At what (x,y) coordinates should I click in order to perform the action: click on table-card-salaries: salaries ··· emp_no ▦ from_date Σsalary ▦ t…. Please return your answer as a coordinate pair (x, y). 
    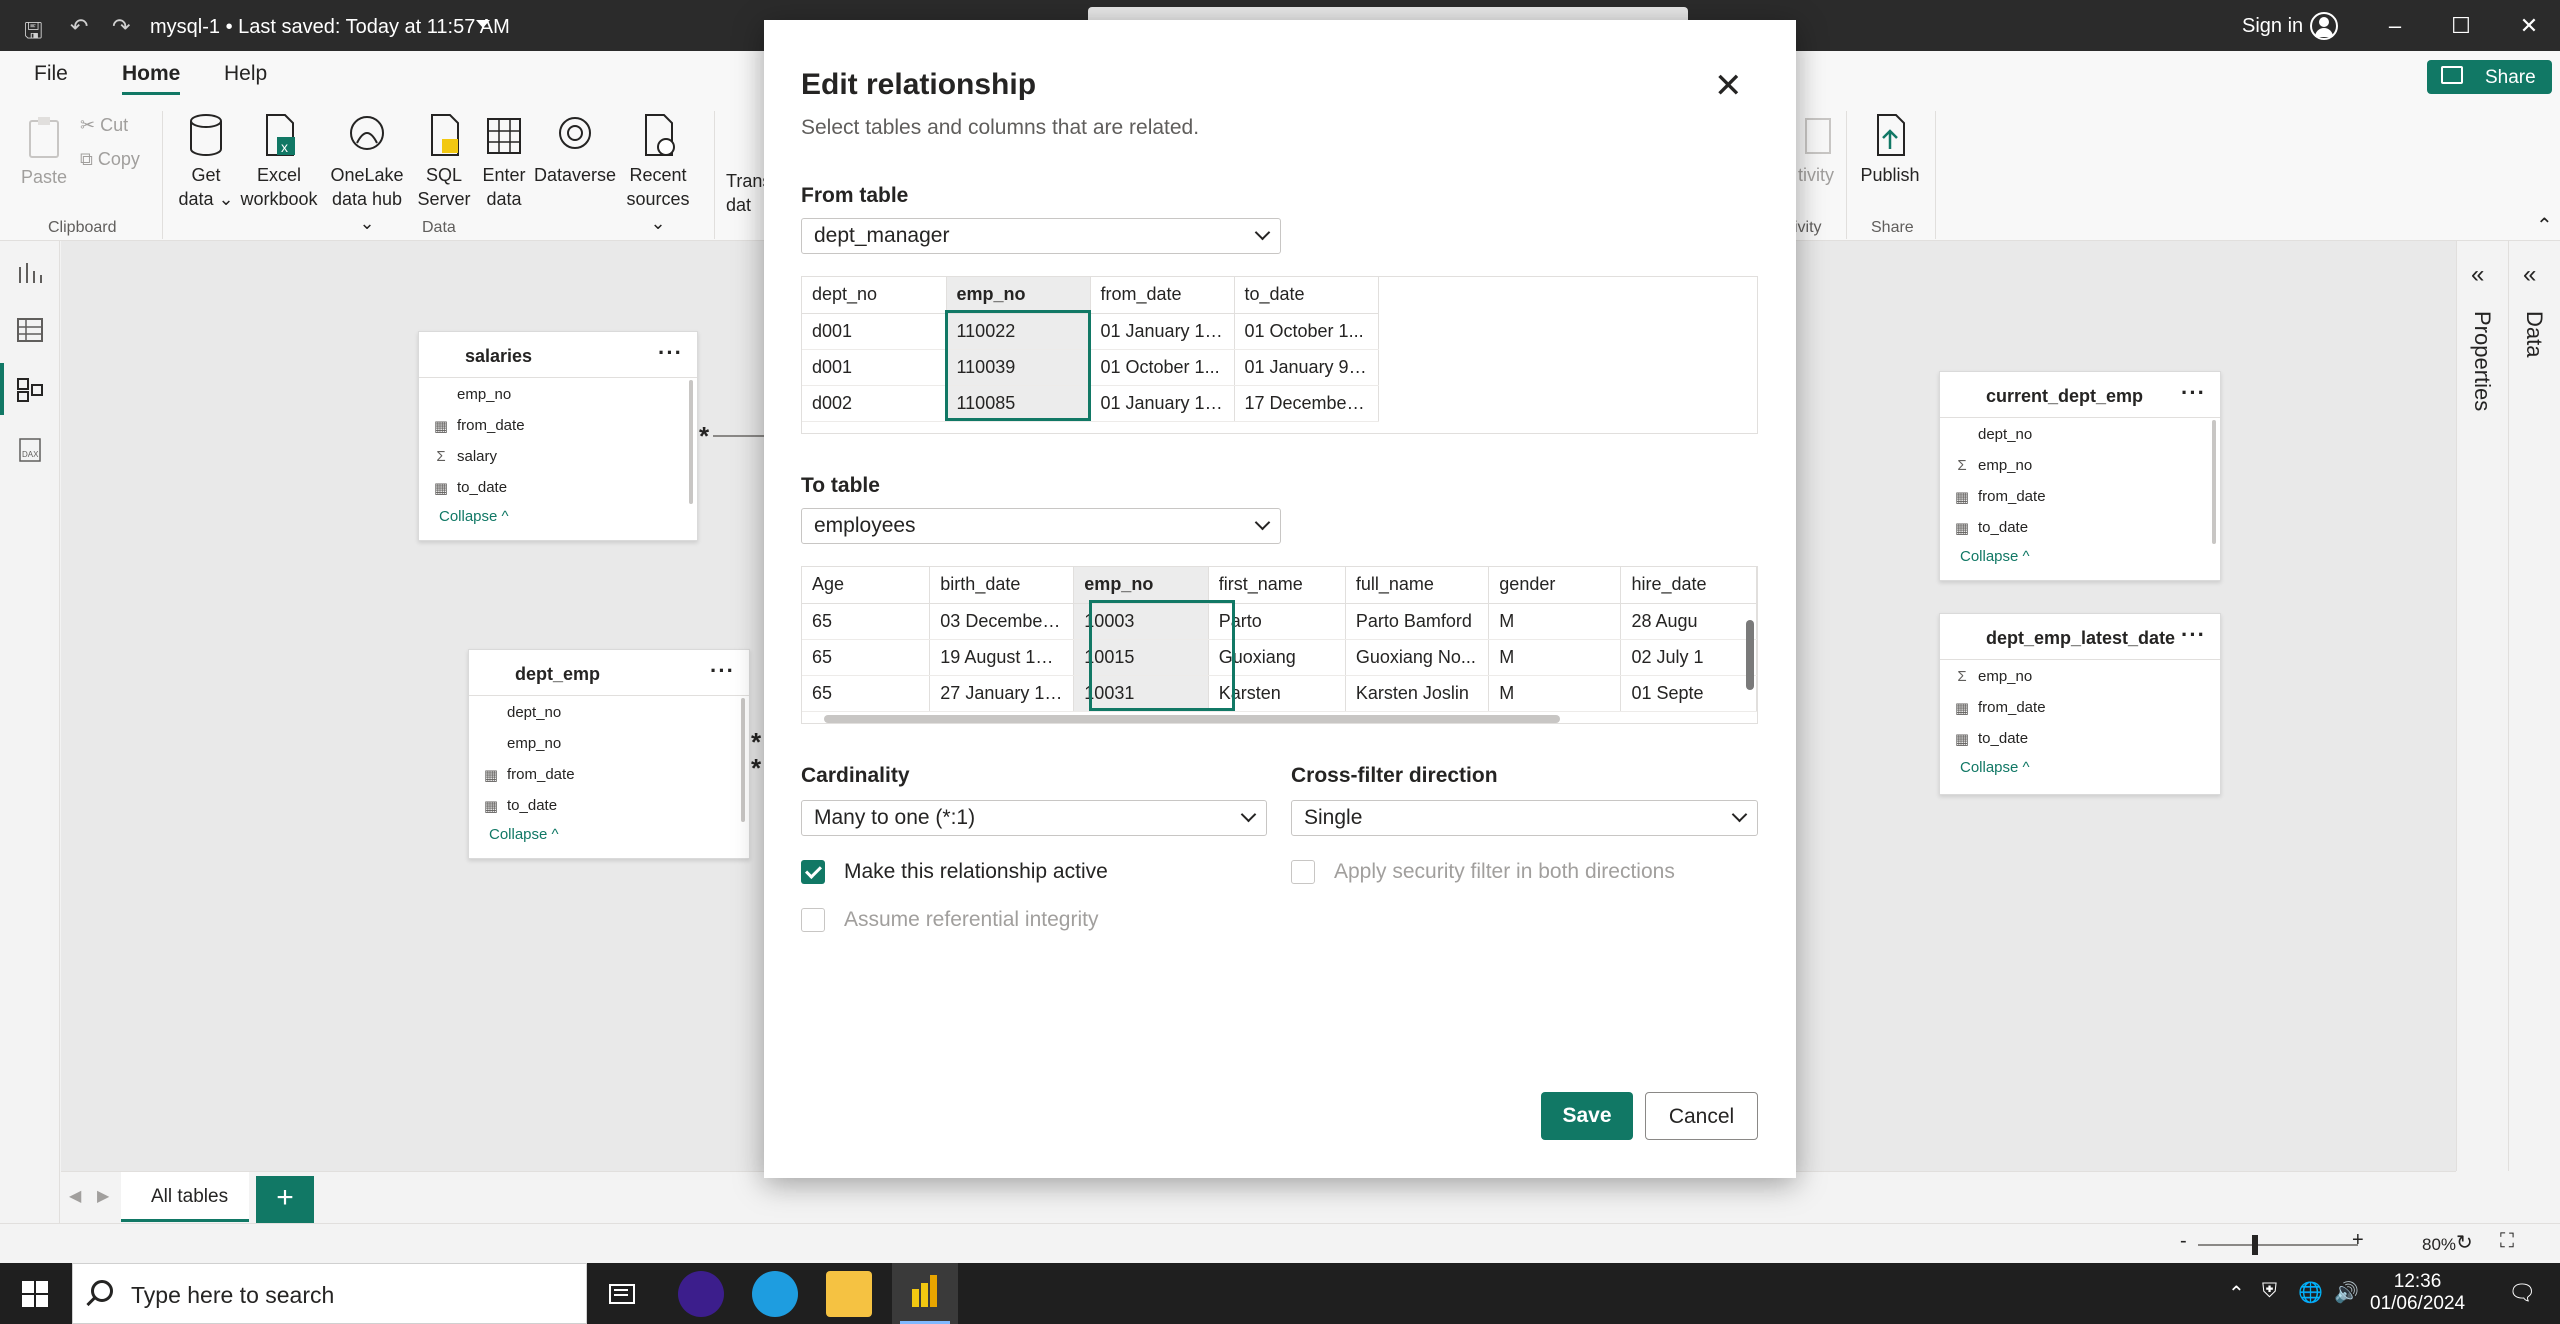
    Looking at the image, I should click on (558, 436).